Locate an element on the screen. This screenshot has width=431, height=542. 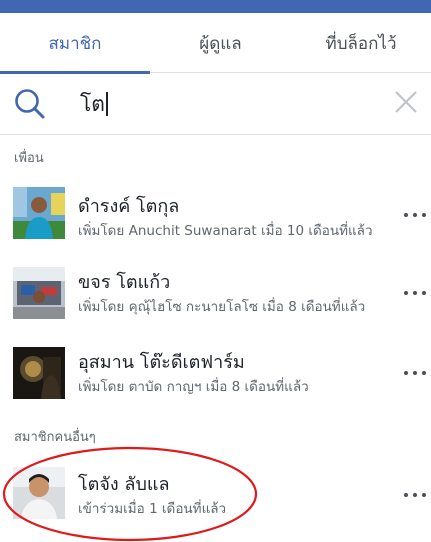
tab-blocked: ที่บล็อกไว้ is located at coordinates (361, 43).